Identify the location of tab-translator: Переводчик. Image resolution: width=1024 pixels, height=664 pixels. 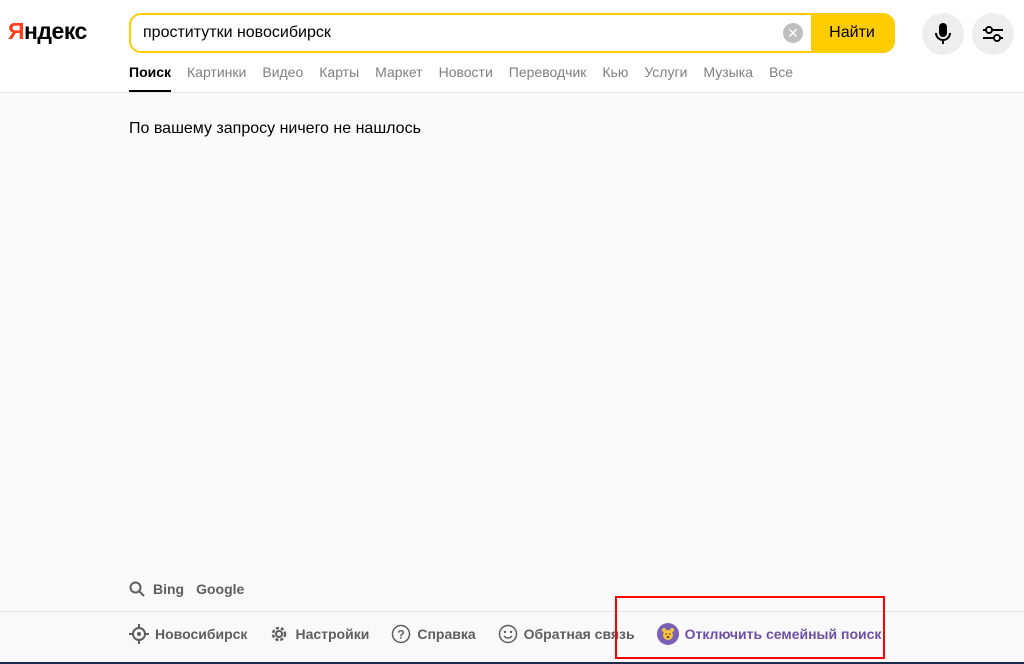
(548, 78).